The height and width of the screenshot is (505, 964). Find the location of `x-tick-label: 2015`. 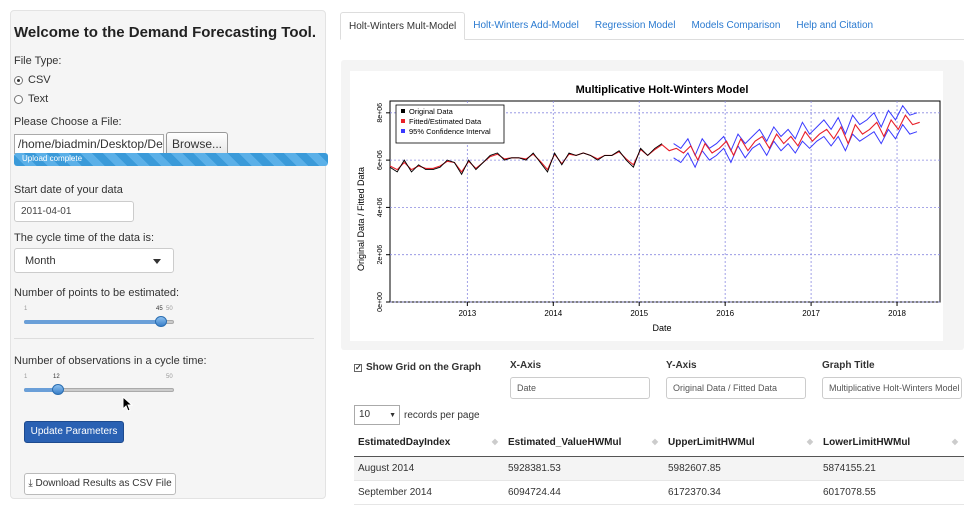

x-tick-label: 2015 is located at coordinates (639, 313).